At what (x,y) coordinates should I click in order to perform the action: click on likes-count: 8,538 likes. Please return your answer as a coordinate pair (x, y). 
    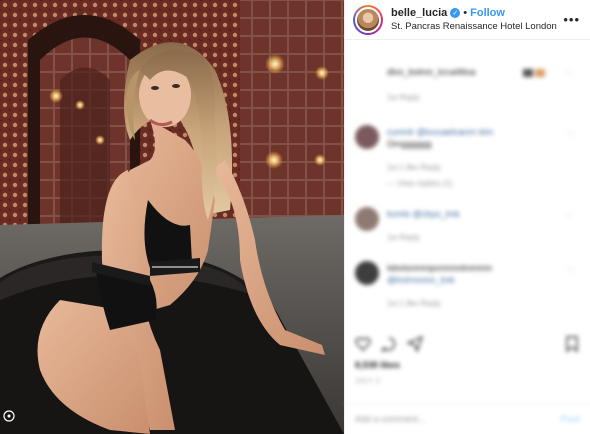
    Looking at the image, I should click on (377, 365).